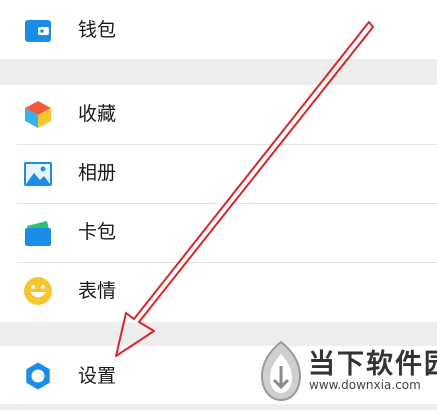 This screenshot has height=410, width=437. What do you see at coordinates (372, 364) in the screenshot?
I see `watermark-name: 当下软件园` at bounding box center [372, 364].